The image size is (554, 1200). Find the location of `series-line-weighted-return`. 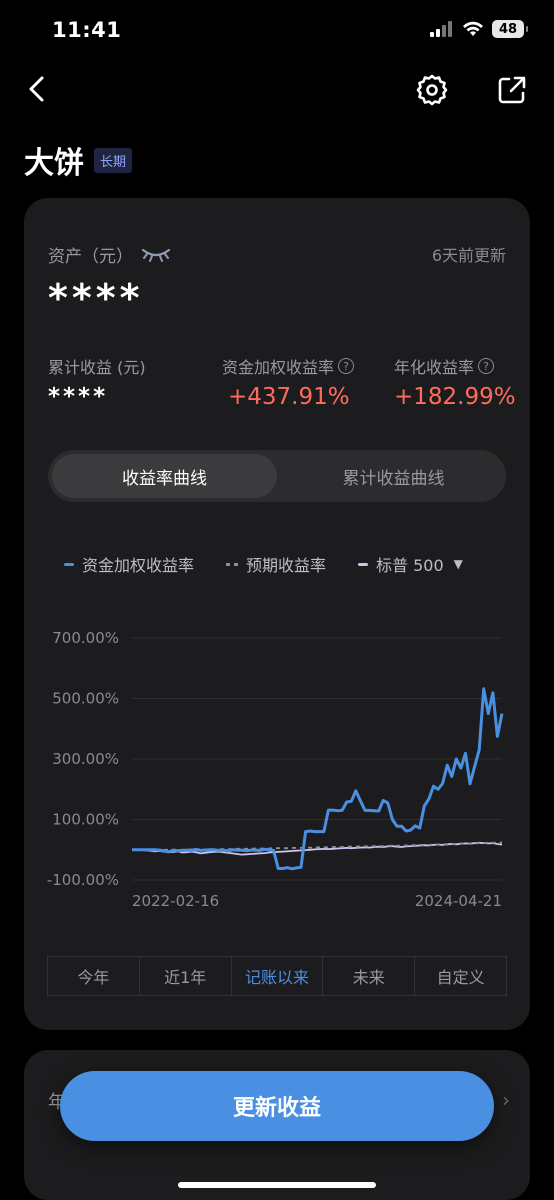

series-line-weighted-return is located at coordinates (318, 779).